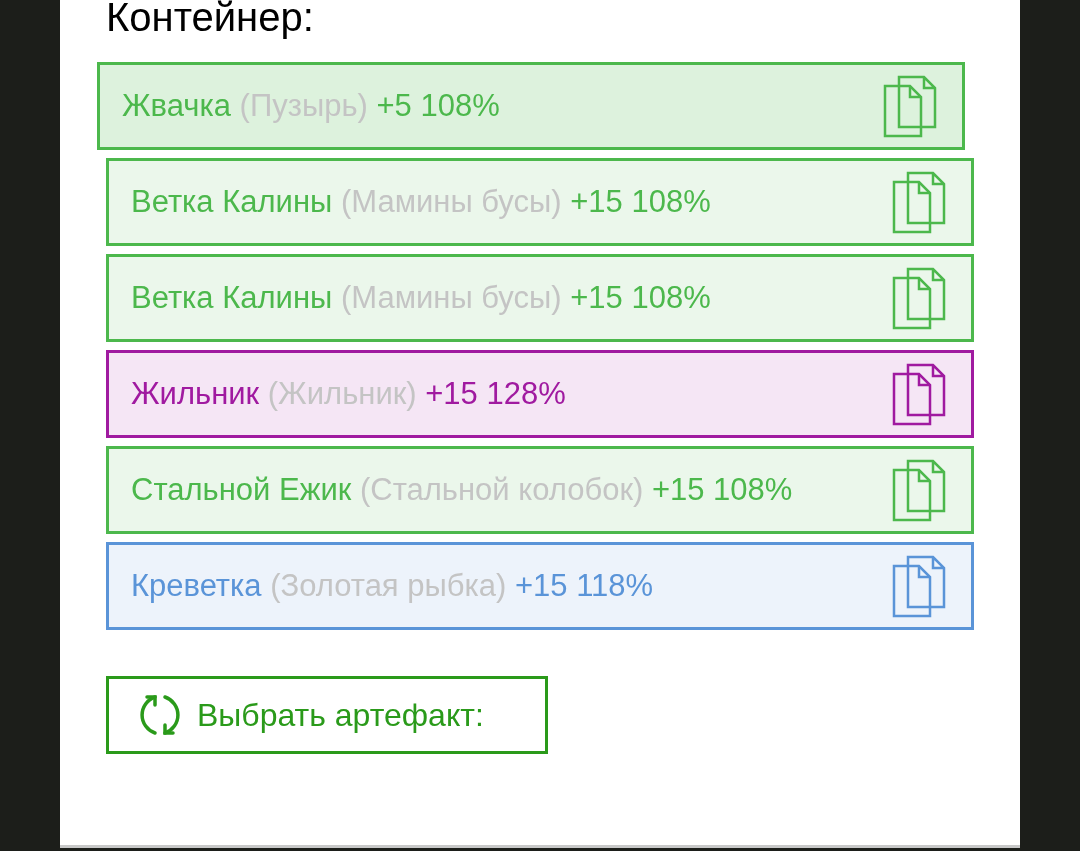 The image size is (1080, 851). I want to click on choose-artifact-button: Выбрать артефакт:, so click(327, 715).